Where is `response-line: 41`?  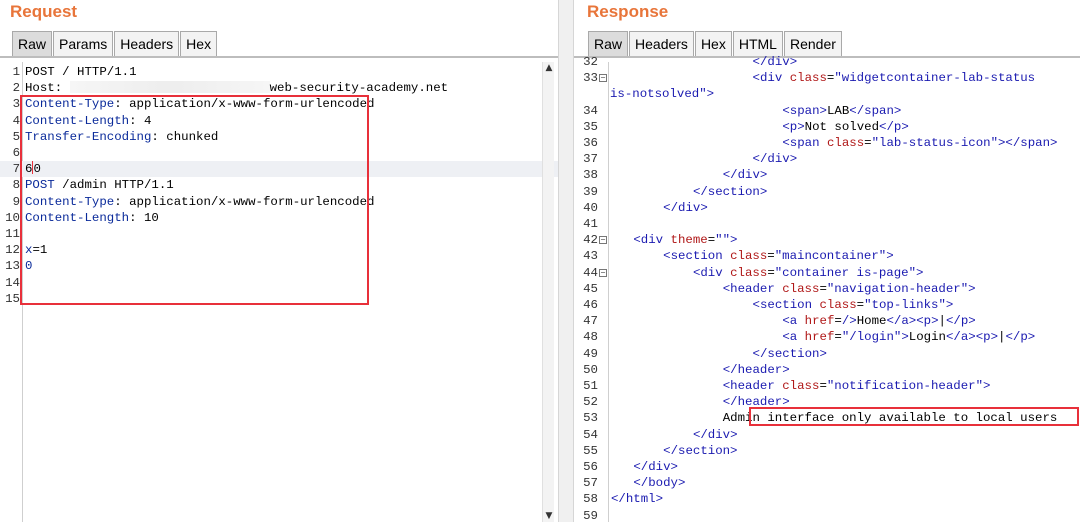 response-line: 41 is located at coordinates (827, 224).